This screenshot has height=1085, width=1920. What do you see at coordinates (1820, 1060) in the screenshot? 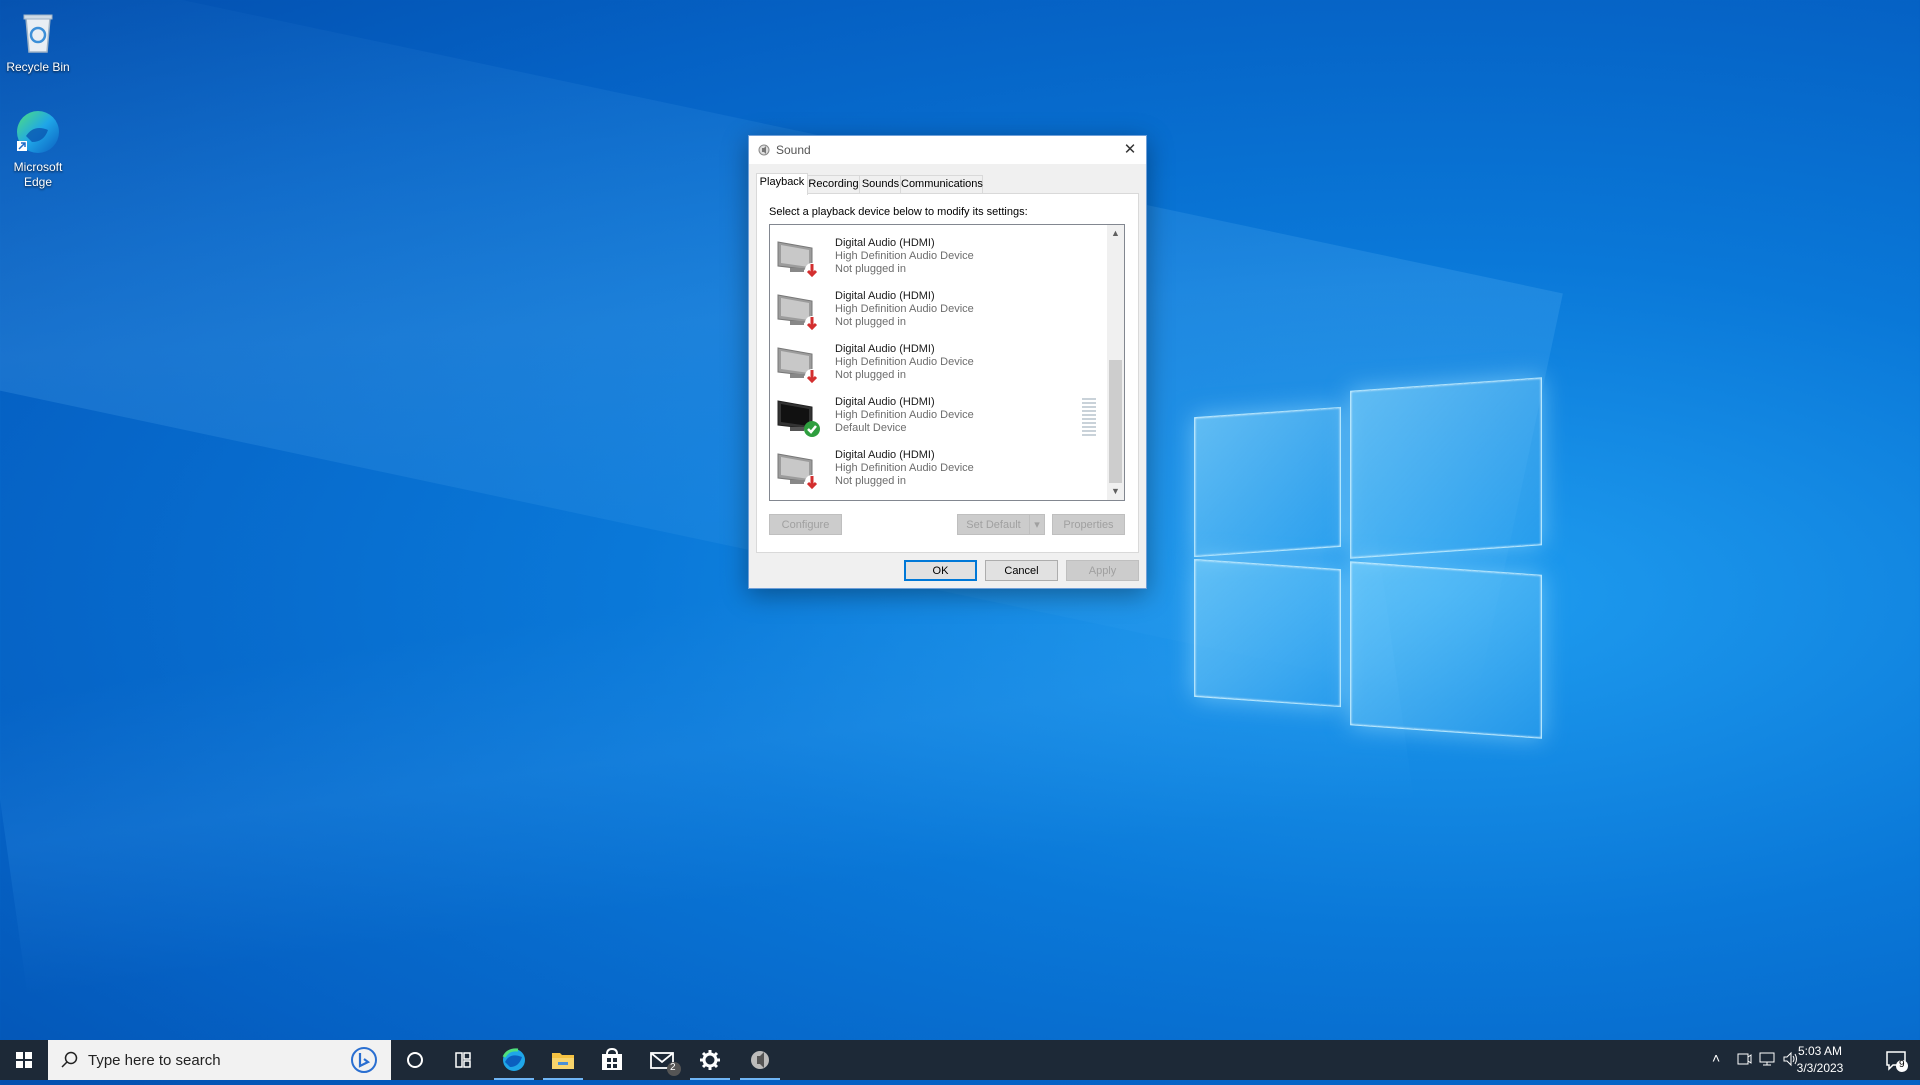
I see `taskbar-clock: 5:03 AM 3/3/2023` at bounding box center [1820, 1060].